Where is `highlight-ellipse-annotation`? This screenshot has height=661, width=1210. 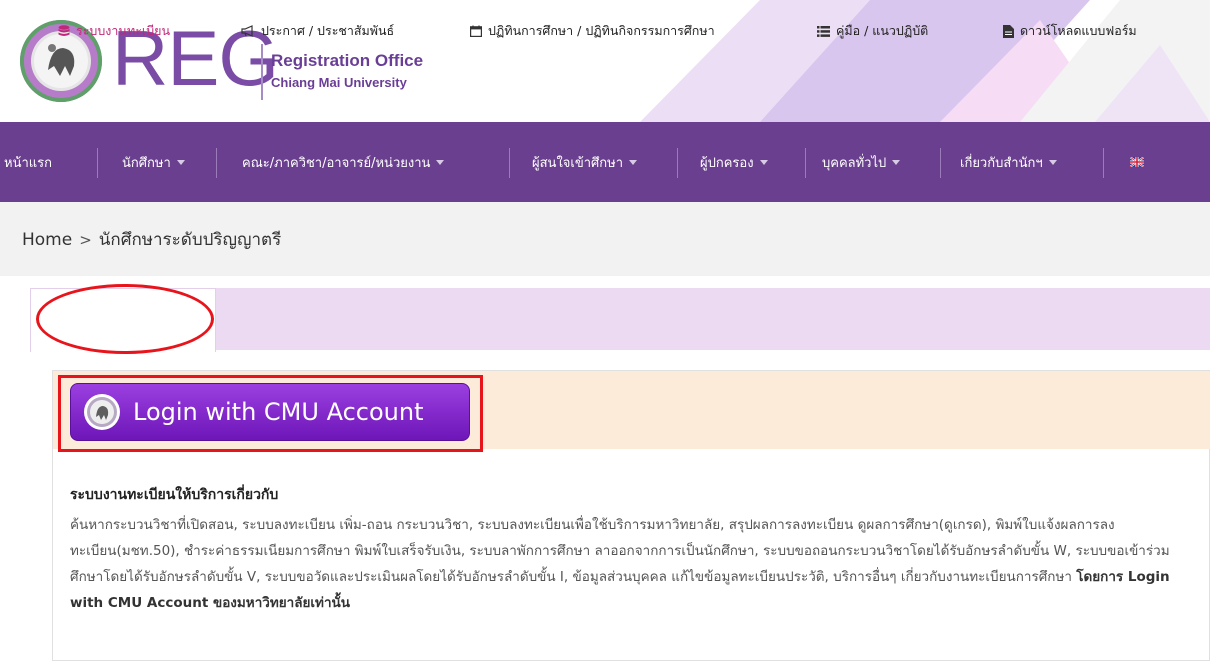
highlight-ellipse-annotation is located at coordinates (125, 319).